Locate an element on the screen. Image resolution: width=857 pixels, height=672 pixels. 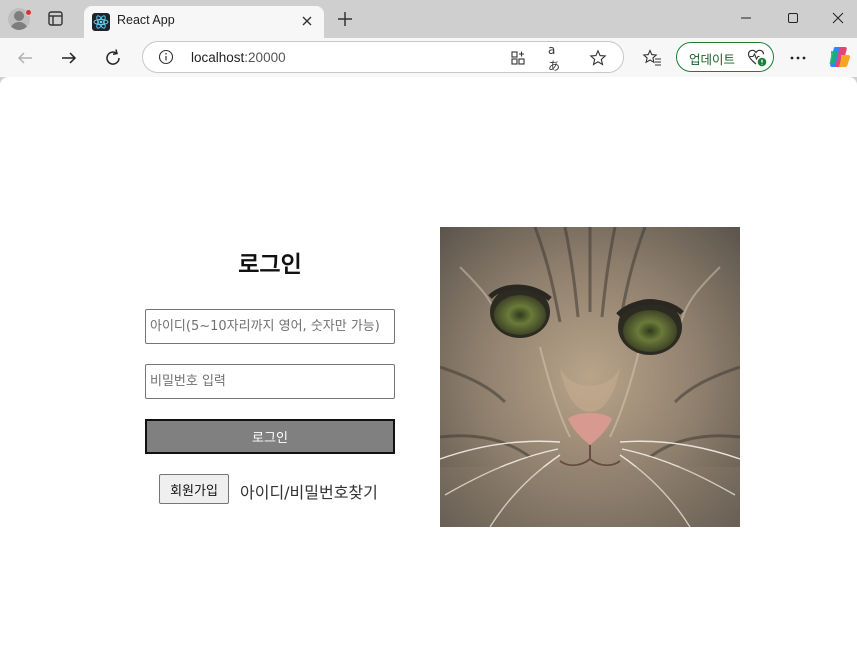
address-bar: localhost:20000 aあ is located at coordinates (383, 57).